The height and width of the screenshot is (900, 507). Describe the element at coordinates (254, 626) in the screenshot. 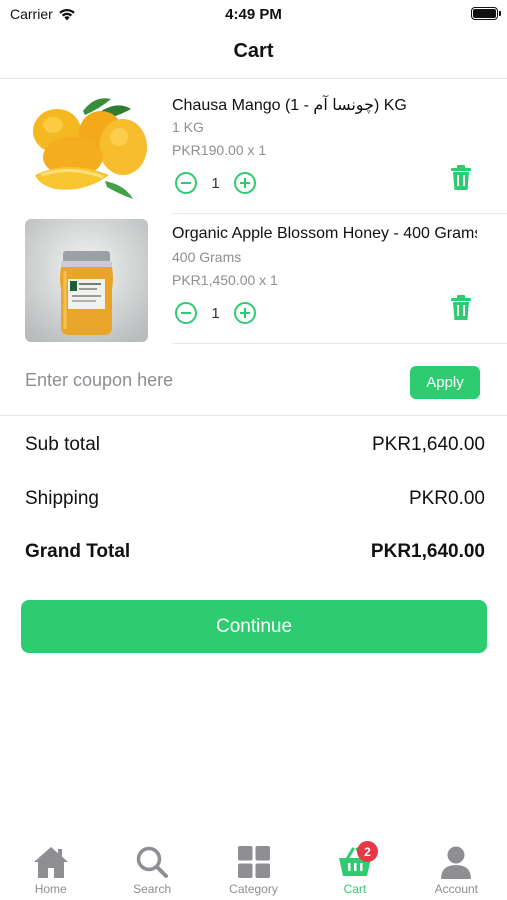

I see `continue-button: Continue` at that location.